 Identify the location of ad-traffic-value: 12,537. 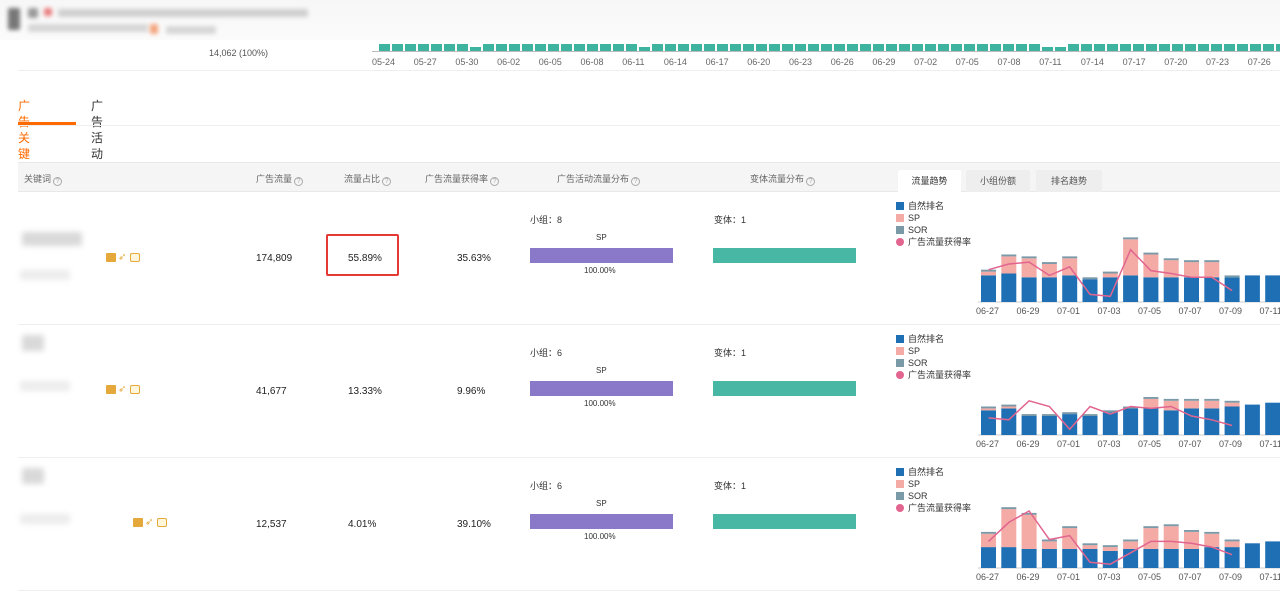
(271, 524).